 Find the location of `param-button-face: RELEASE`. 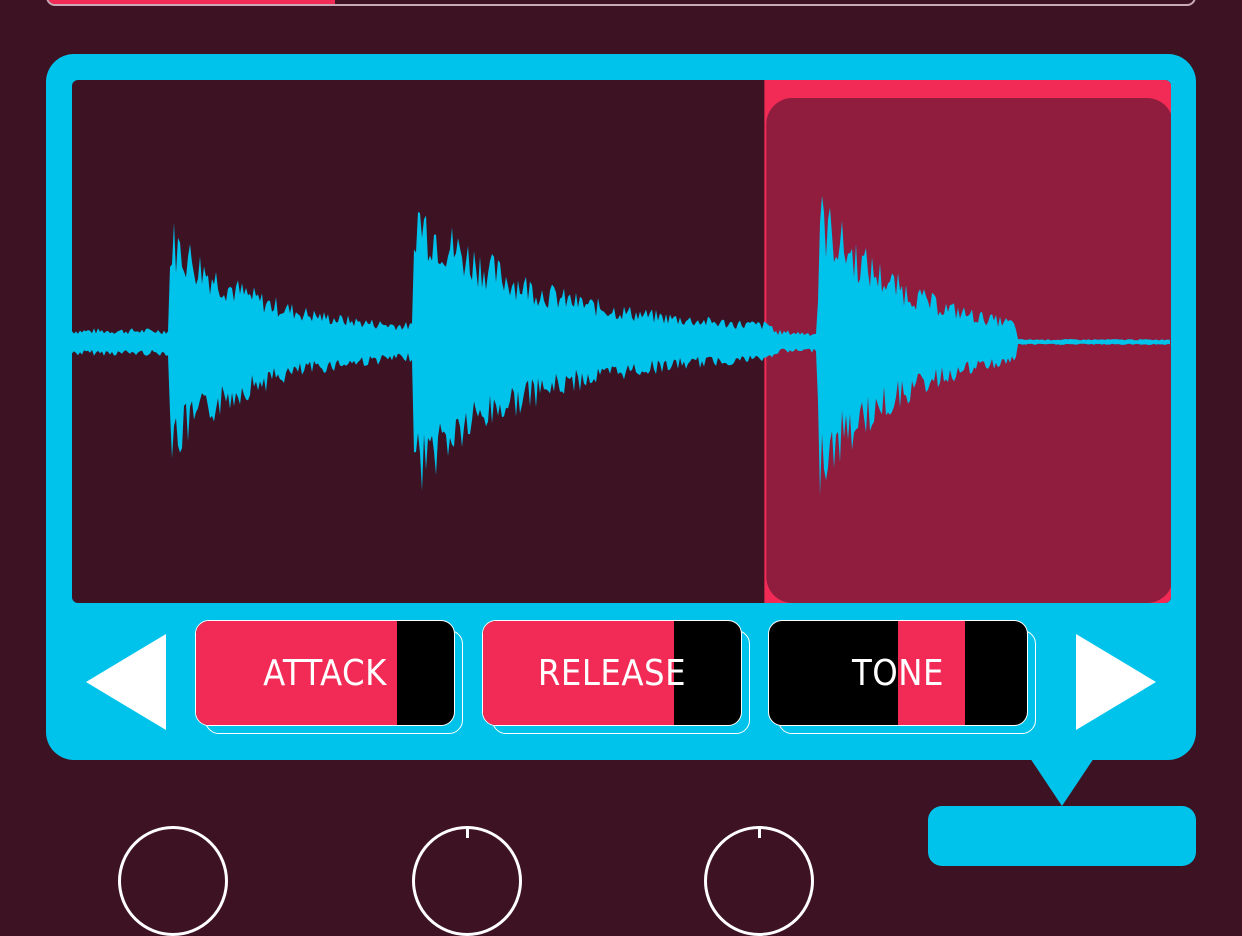

param-button-face: RELEASE is located at coordinates (612, 673).